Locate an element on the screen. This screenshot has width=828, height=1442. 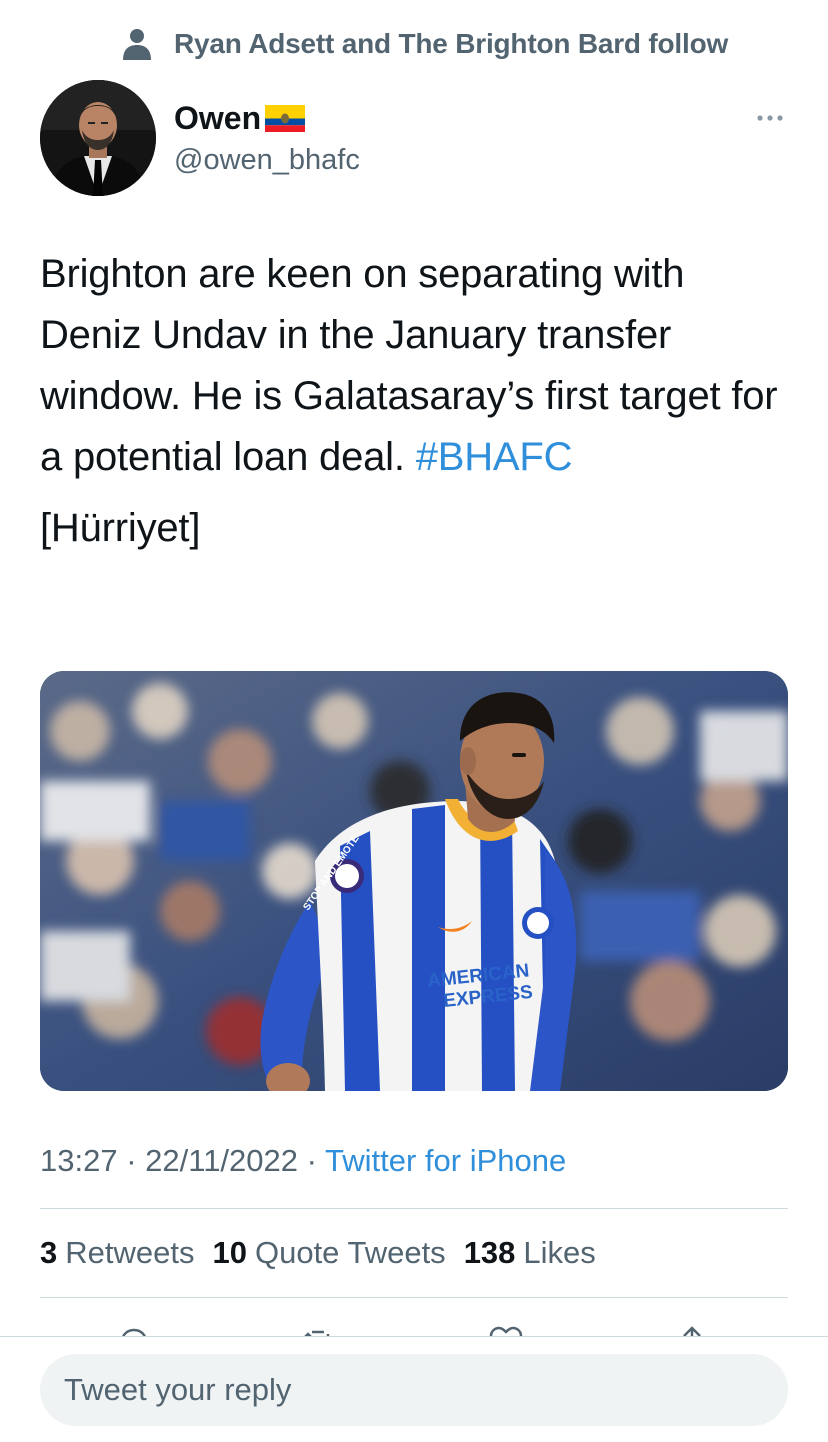
likes-label: Likes is located at coordinates (559, 1252).